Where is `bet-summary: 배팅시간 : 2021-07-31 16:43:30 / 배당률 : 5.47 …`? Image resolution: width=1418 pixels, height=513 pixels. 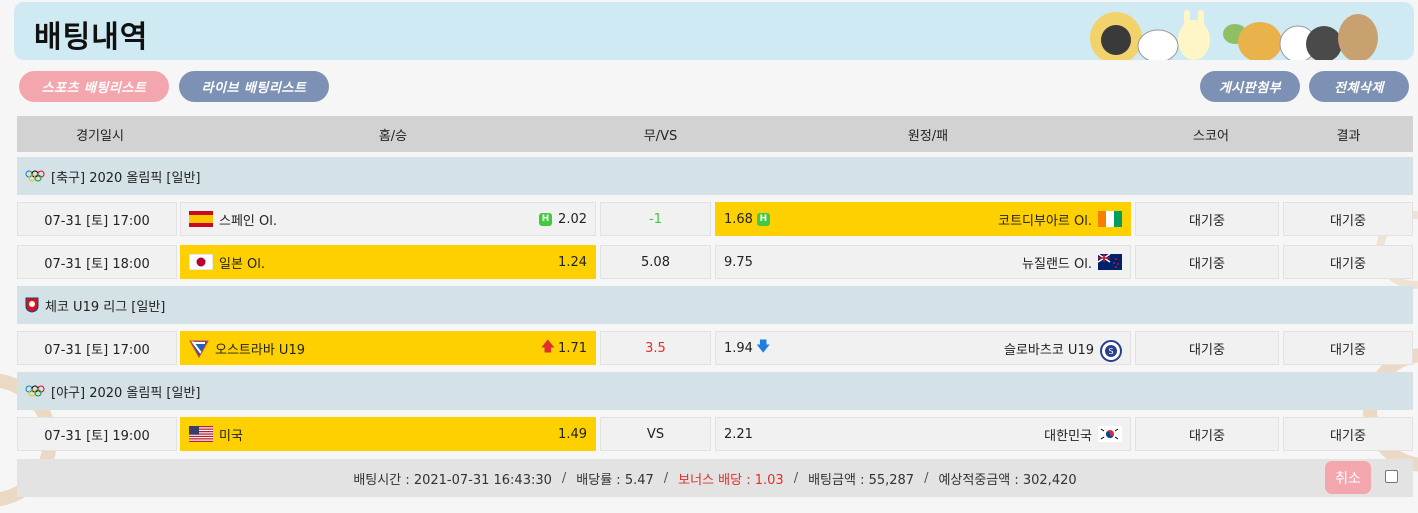 bet-summary: 배팅시간 : 2021-07-31 16:43:30 / 배당률 : 5.47 … is located at coordinates (715, 478).